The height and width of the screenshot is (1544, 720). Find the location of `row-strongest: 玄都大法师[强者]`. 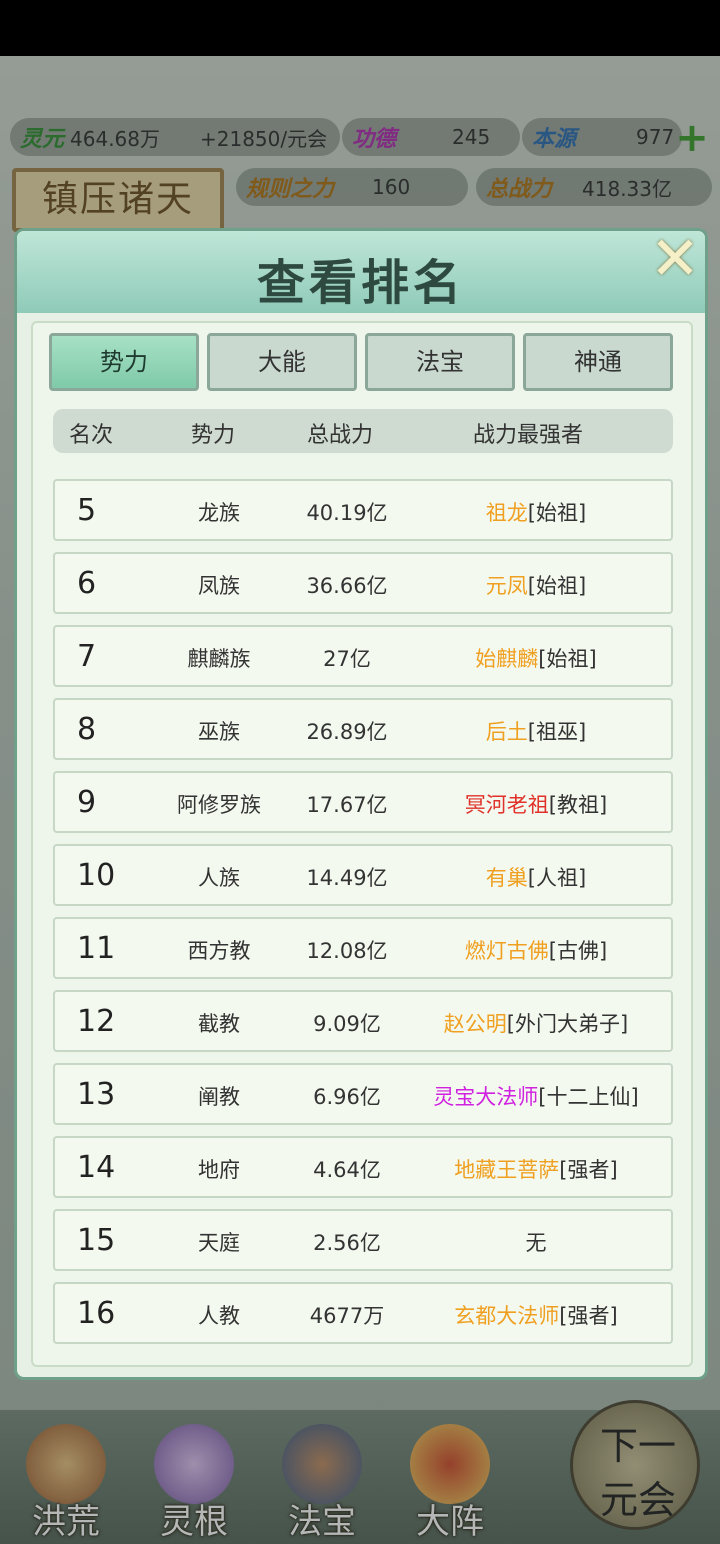

row-strongest: 玄都大法师[强者] is located at coordinates (536, 1315).